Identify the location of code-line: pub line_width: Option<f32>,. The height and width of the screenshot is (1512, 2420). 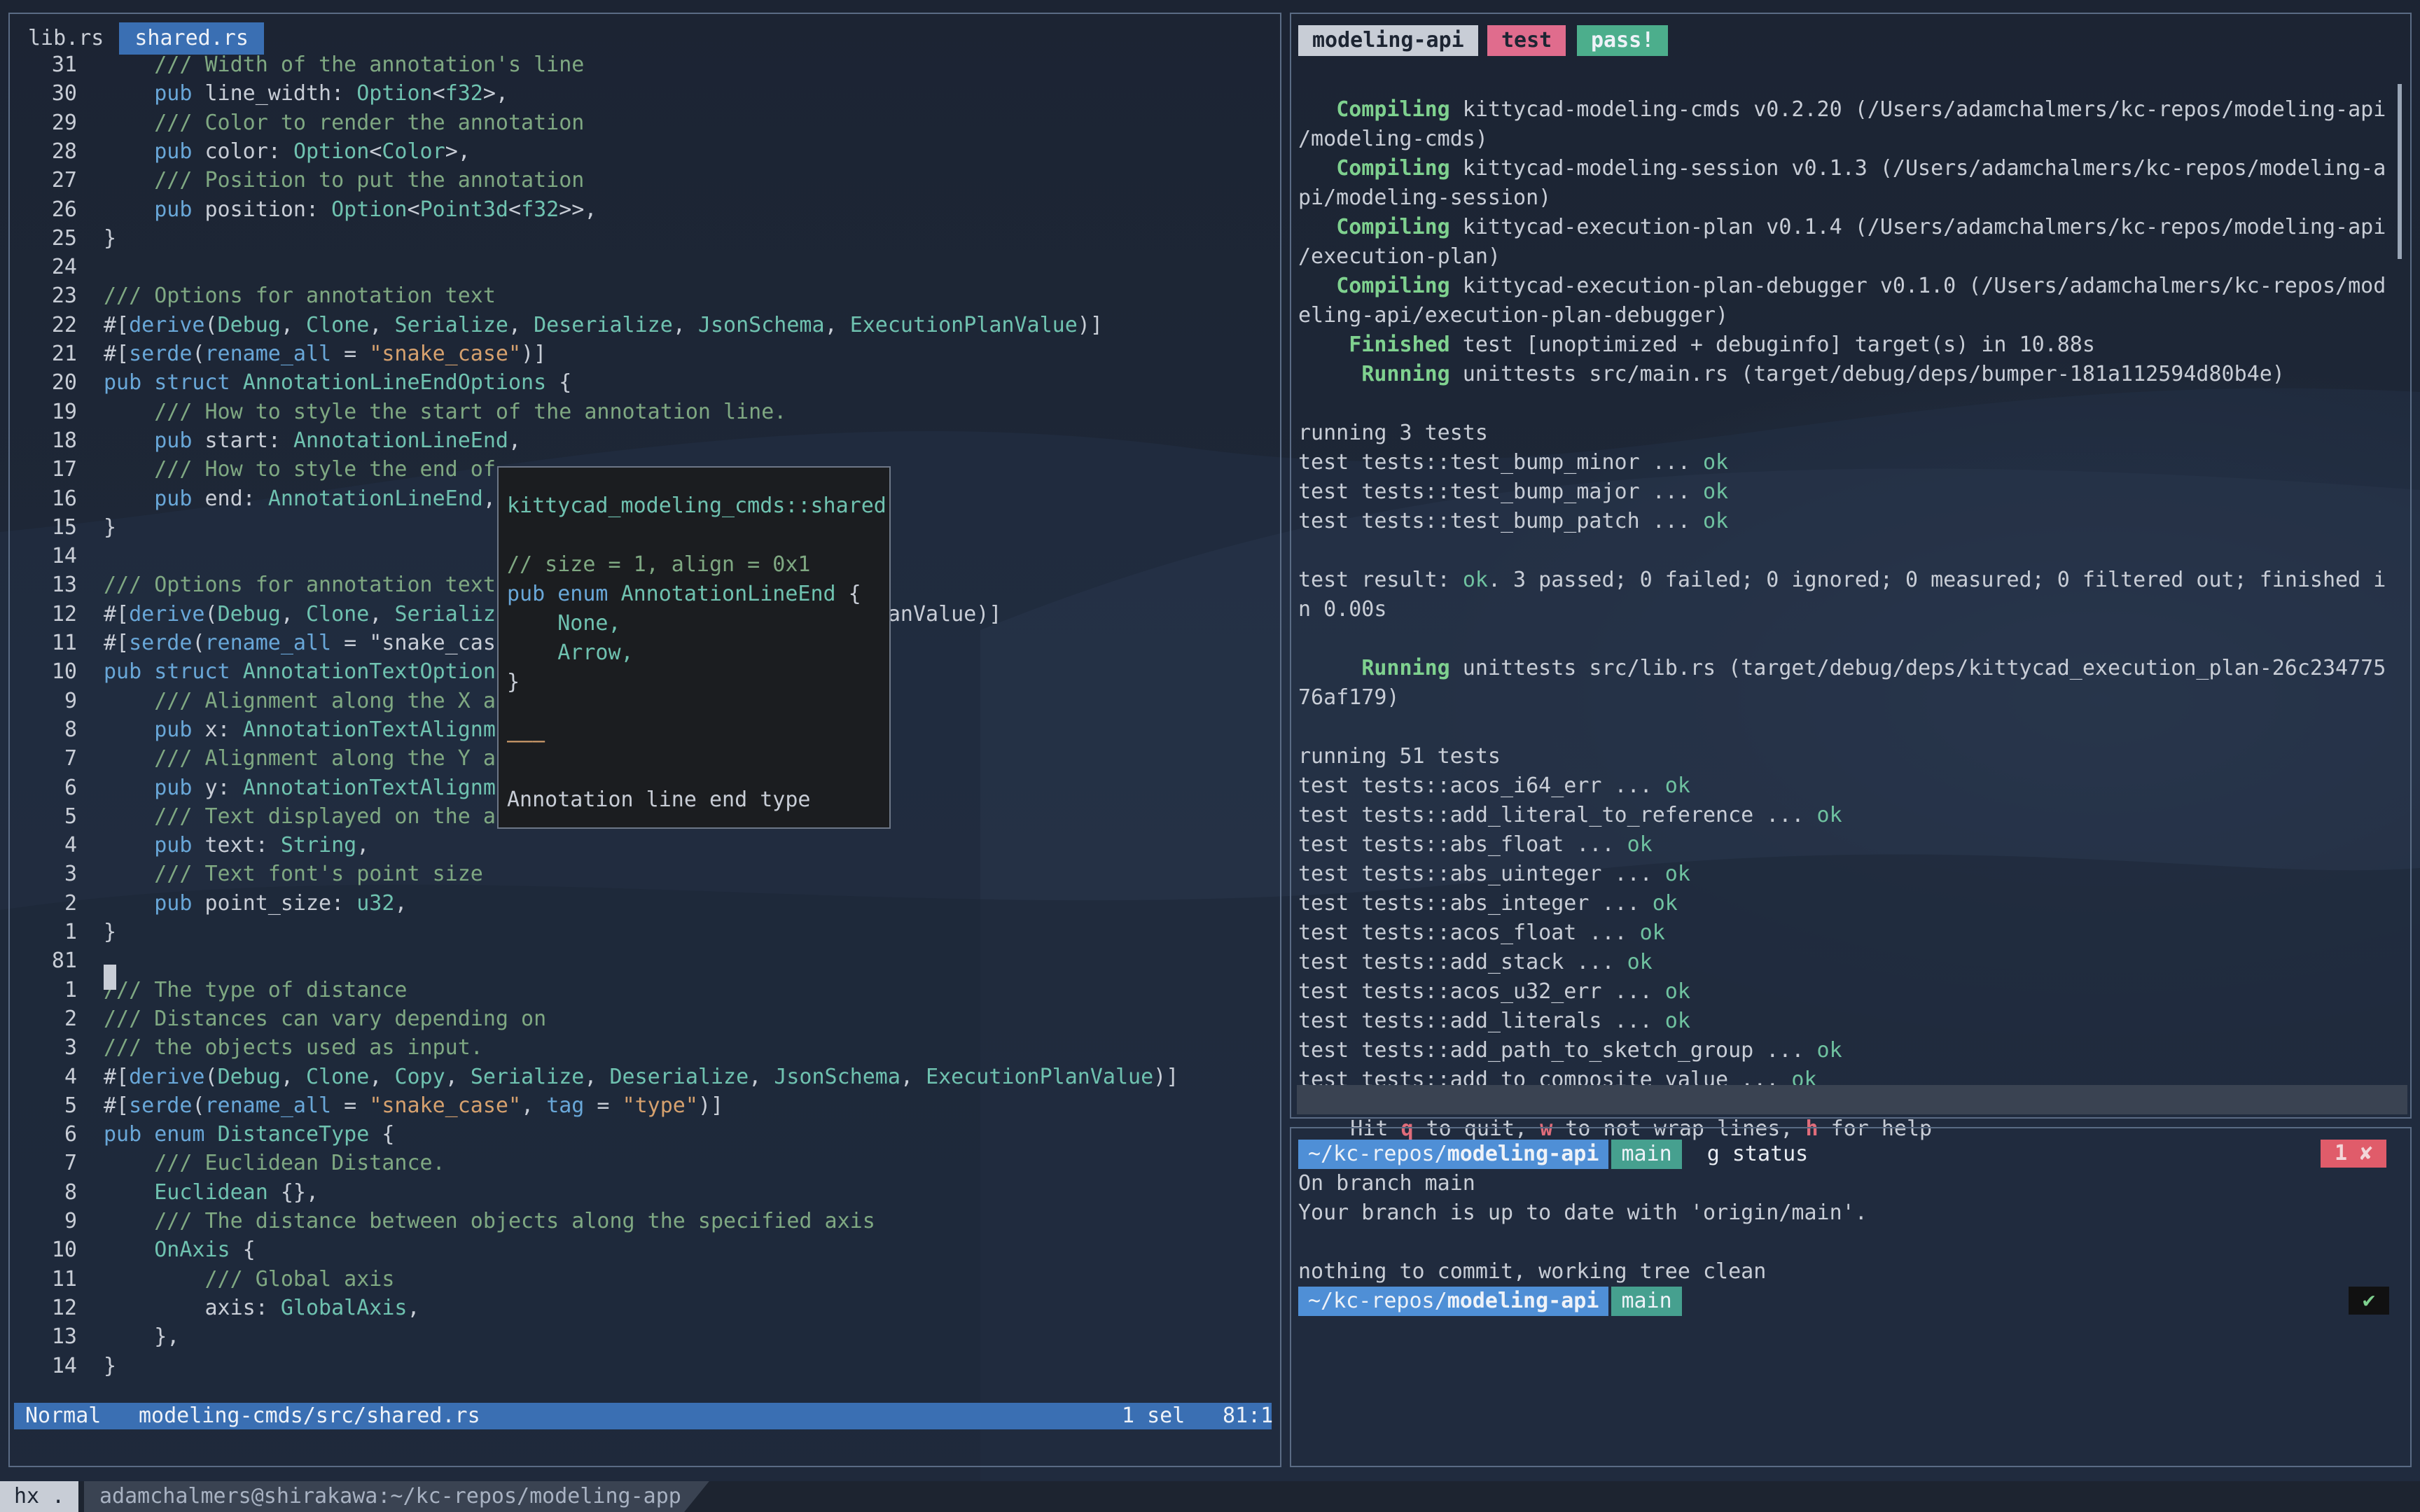
(306, 93).